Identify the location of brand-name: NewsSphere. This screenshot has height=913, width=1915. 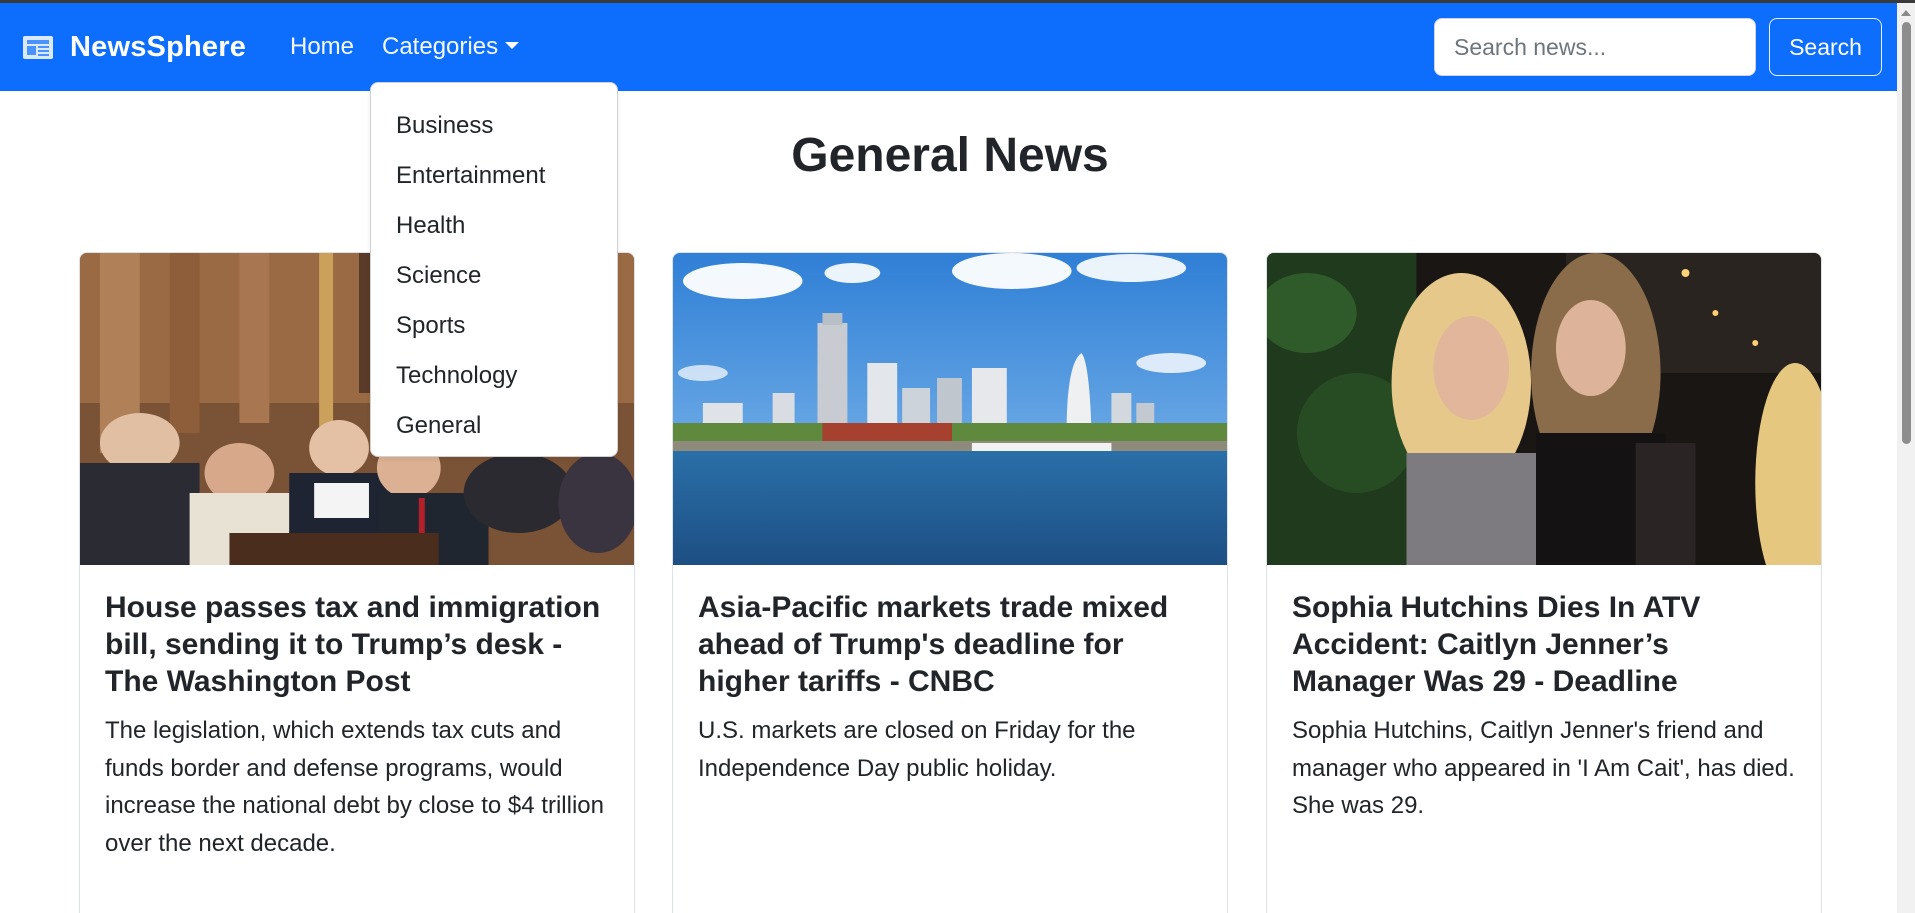
(158, 46).